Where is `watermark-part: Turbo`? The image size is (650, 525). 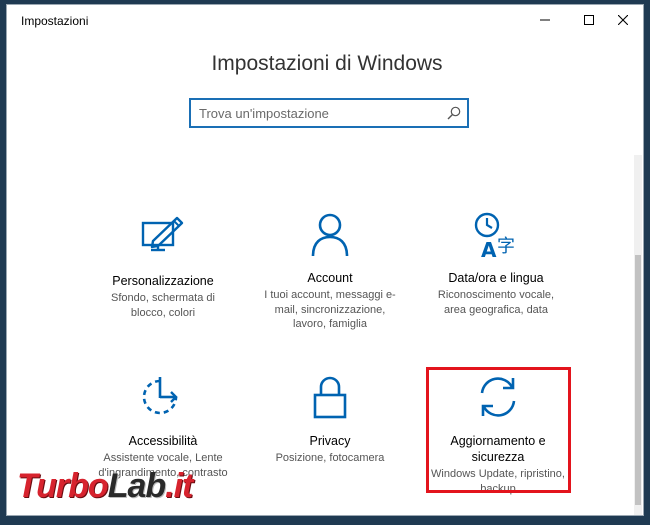
watermark-part: Turbo is located at coordinates (63, 486).